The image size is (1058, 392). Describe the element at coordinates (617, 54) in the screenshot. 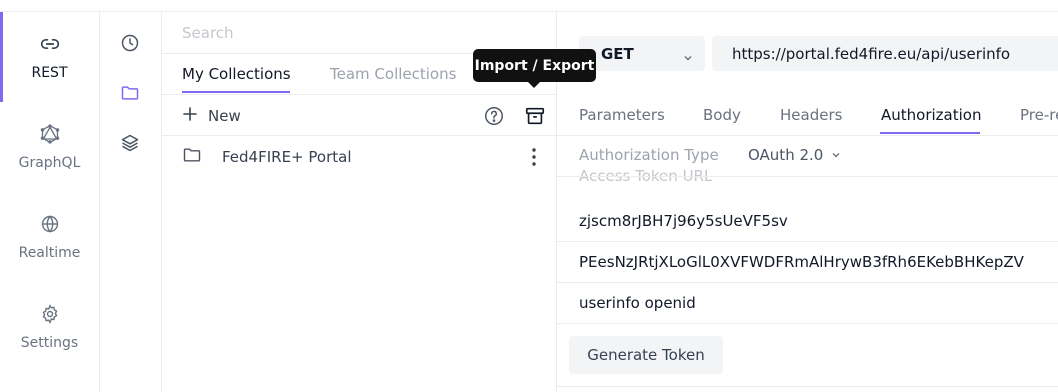

I see `method-value: GET` at that location.